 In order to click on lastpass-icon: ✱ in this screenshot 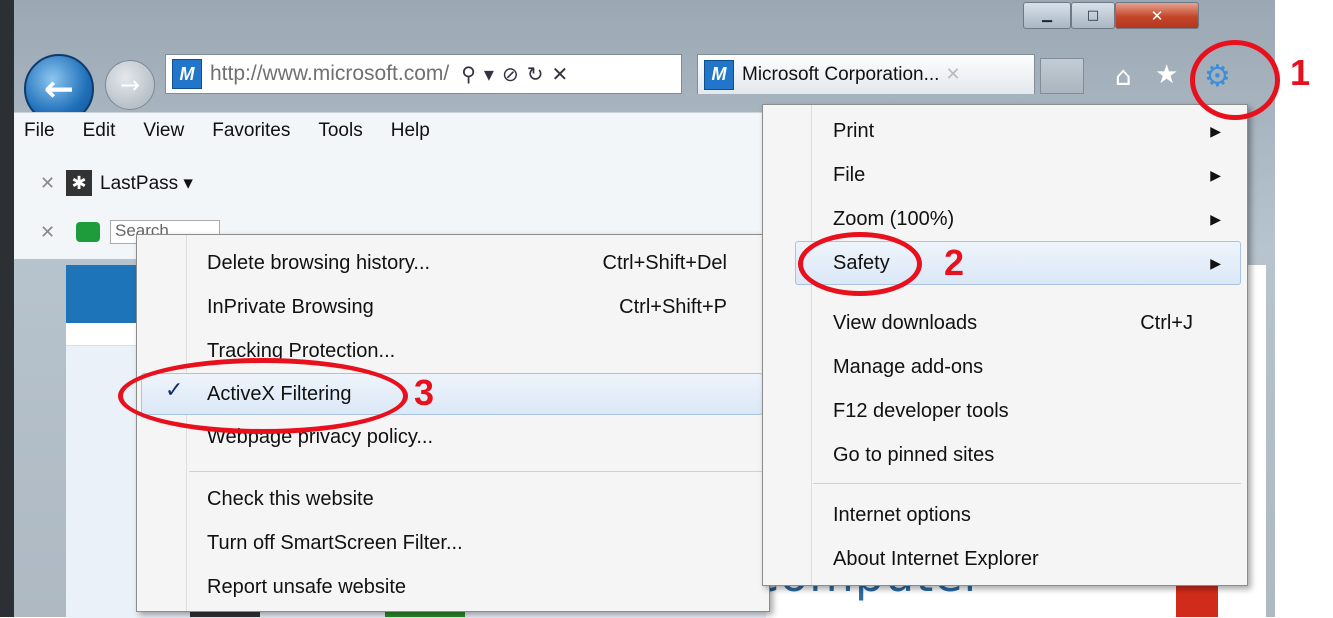, I will do `click(79, 183)`.